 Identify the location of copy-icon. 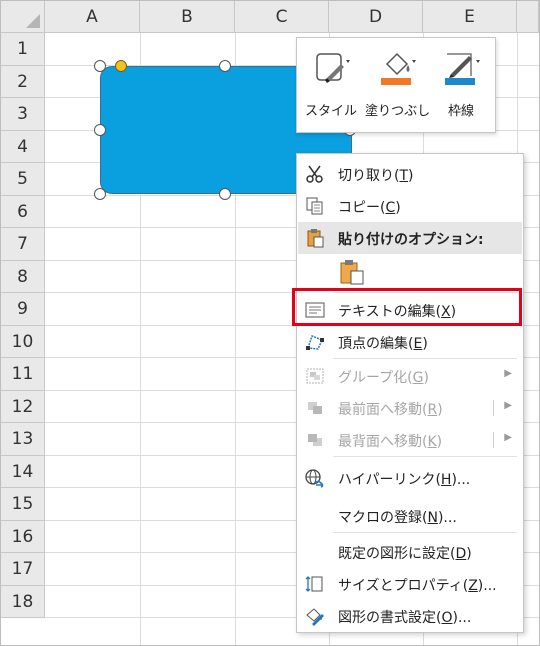
(314, 206).